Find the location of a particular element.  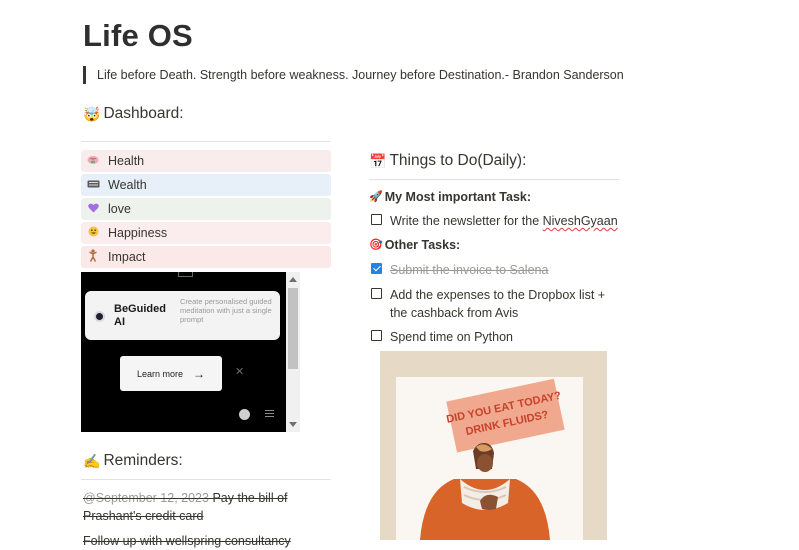

dashboard-divider is located at coordinates (206, 141).